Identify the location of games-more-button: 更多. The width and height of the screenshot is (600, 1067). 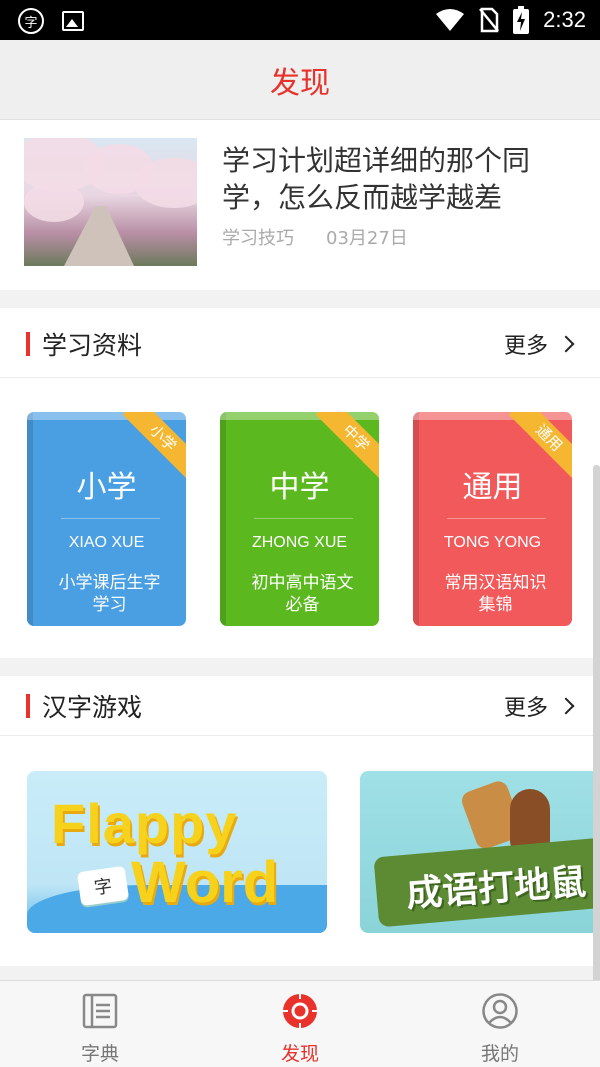
(539, 706).